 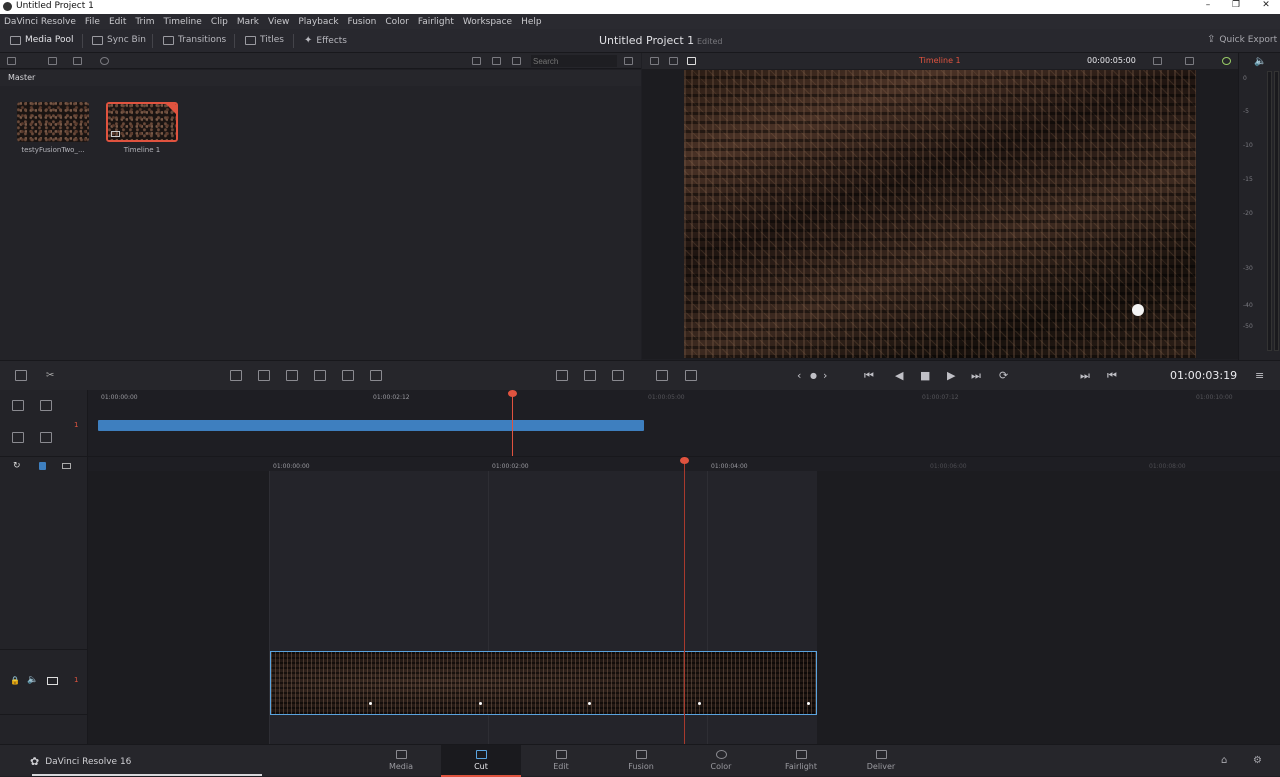 What do you see at coordinates (487, 22) in the screenshot?
I see `menu-workspace: Workspace` at bounding box center [487, 22].